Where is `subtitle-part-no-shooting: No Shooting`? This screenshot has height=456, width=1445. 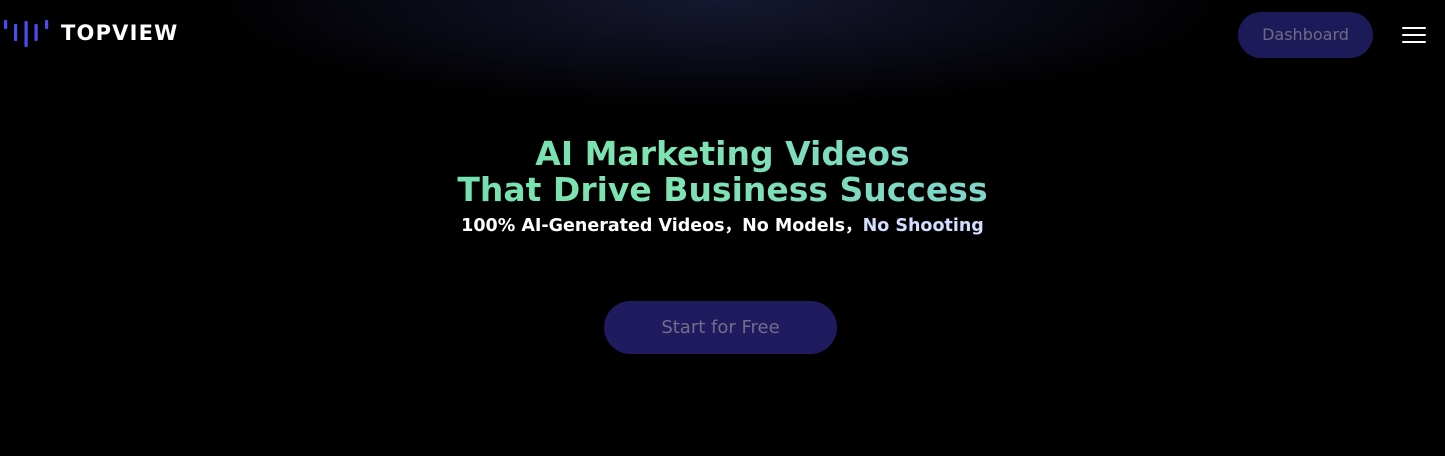
subtitle-part-no-shooting: No Shooting is located at coordinates (923, 226).